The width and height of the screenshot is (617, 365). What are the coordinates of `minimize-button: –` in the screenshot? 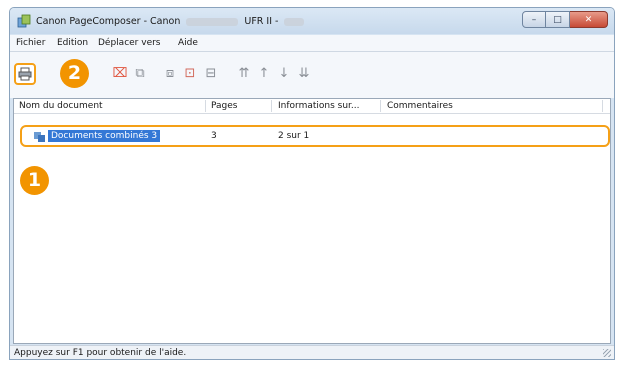 It's located at (534, 19).